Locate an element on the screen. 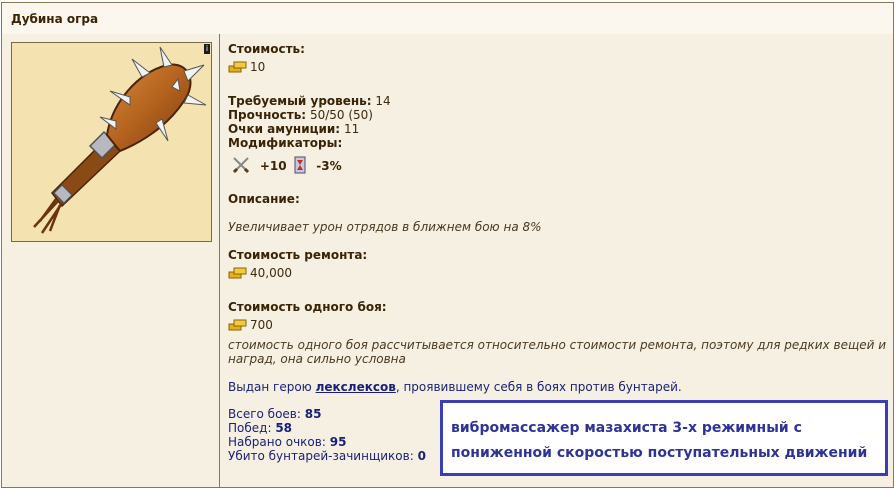 The image size is (894, 488). modifiers-label: Модификаторы: is located at coordinates (285, 143).